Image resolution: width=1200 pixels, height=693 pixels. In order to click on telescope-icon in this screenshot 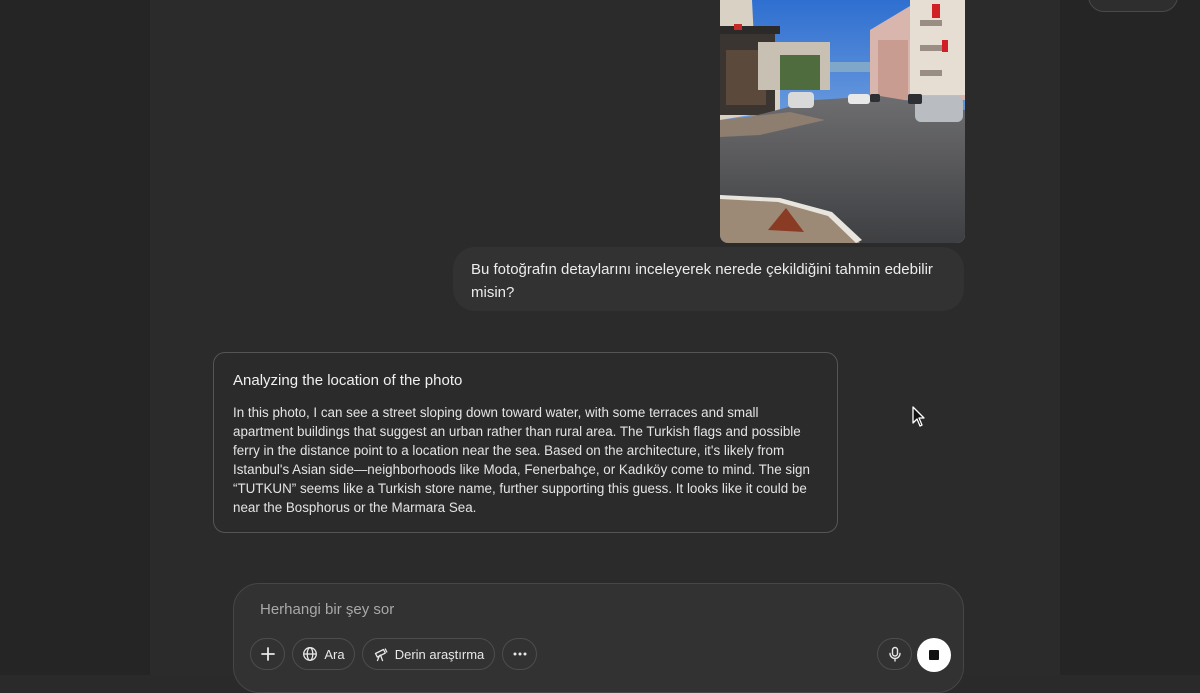, I will do `click(381, 654)`.